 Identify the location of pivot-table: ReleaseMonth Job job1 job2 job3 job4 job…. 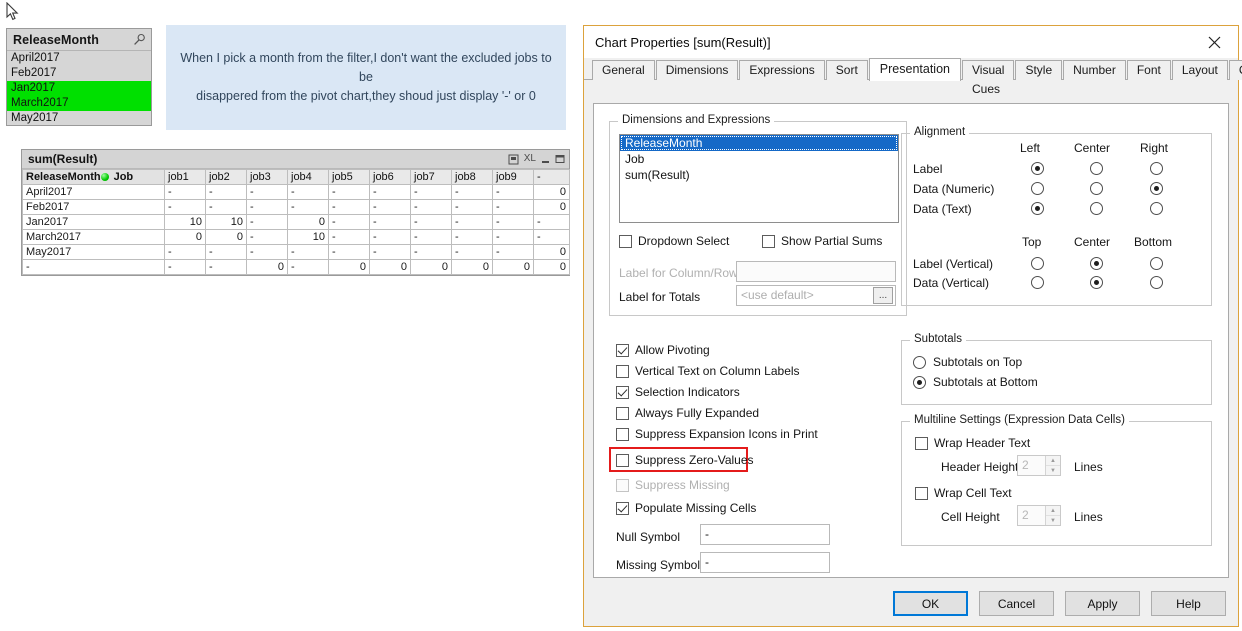
(296, 222).